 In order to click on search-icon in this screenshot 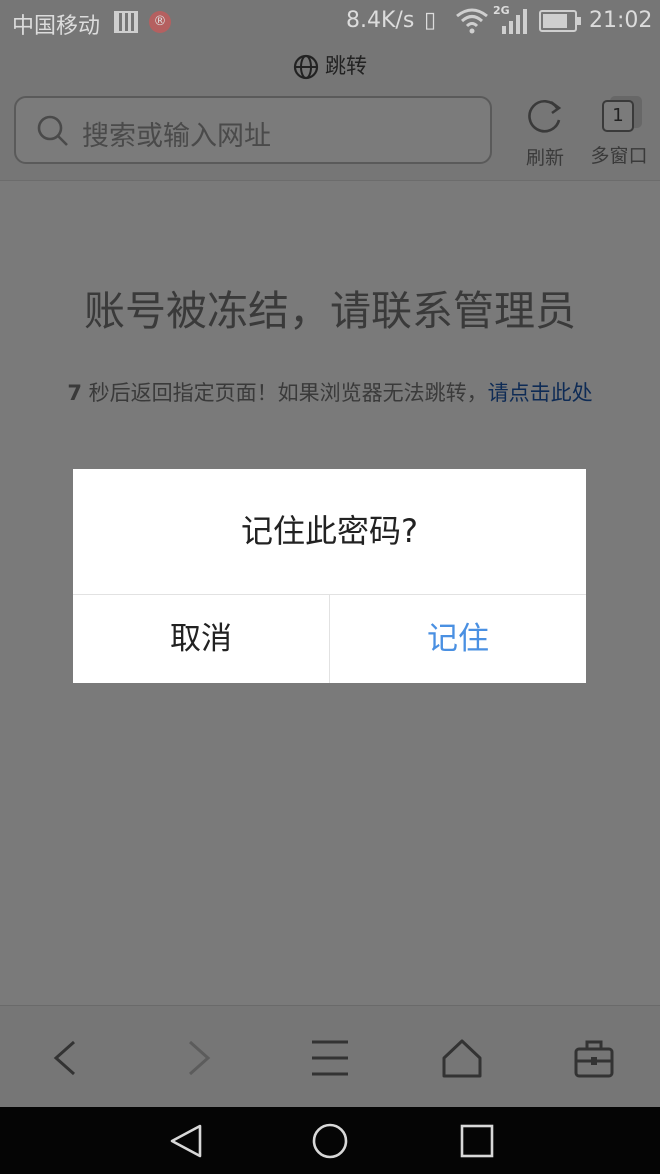, I will do `click(52, 130)`.